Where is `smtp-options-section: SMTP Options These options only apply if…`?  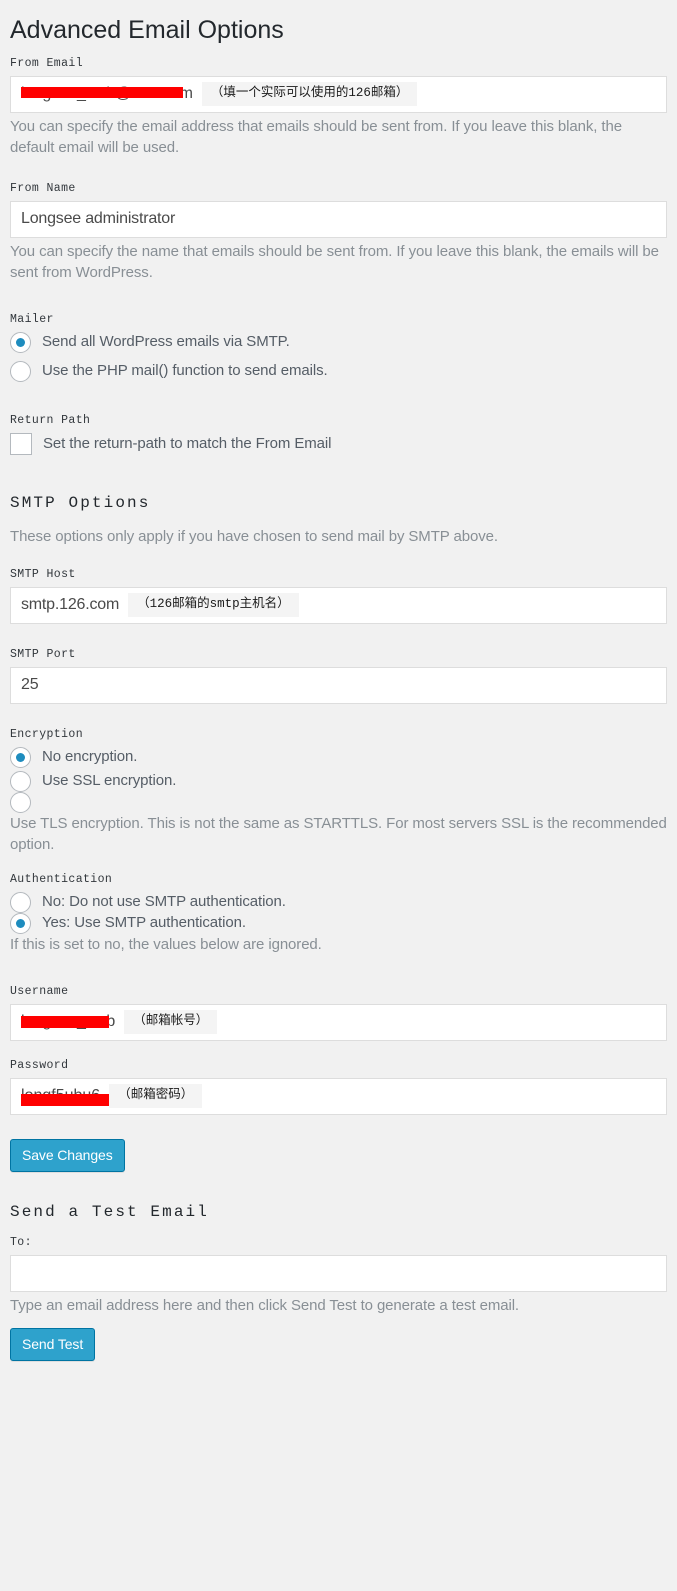
smtp-options-section: SMTP Options These options only apply if… is located at coordinates (338, 520).